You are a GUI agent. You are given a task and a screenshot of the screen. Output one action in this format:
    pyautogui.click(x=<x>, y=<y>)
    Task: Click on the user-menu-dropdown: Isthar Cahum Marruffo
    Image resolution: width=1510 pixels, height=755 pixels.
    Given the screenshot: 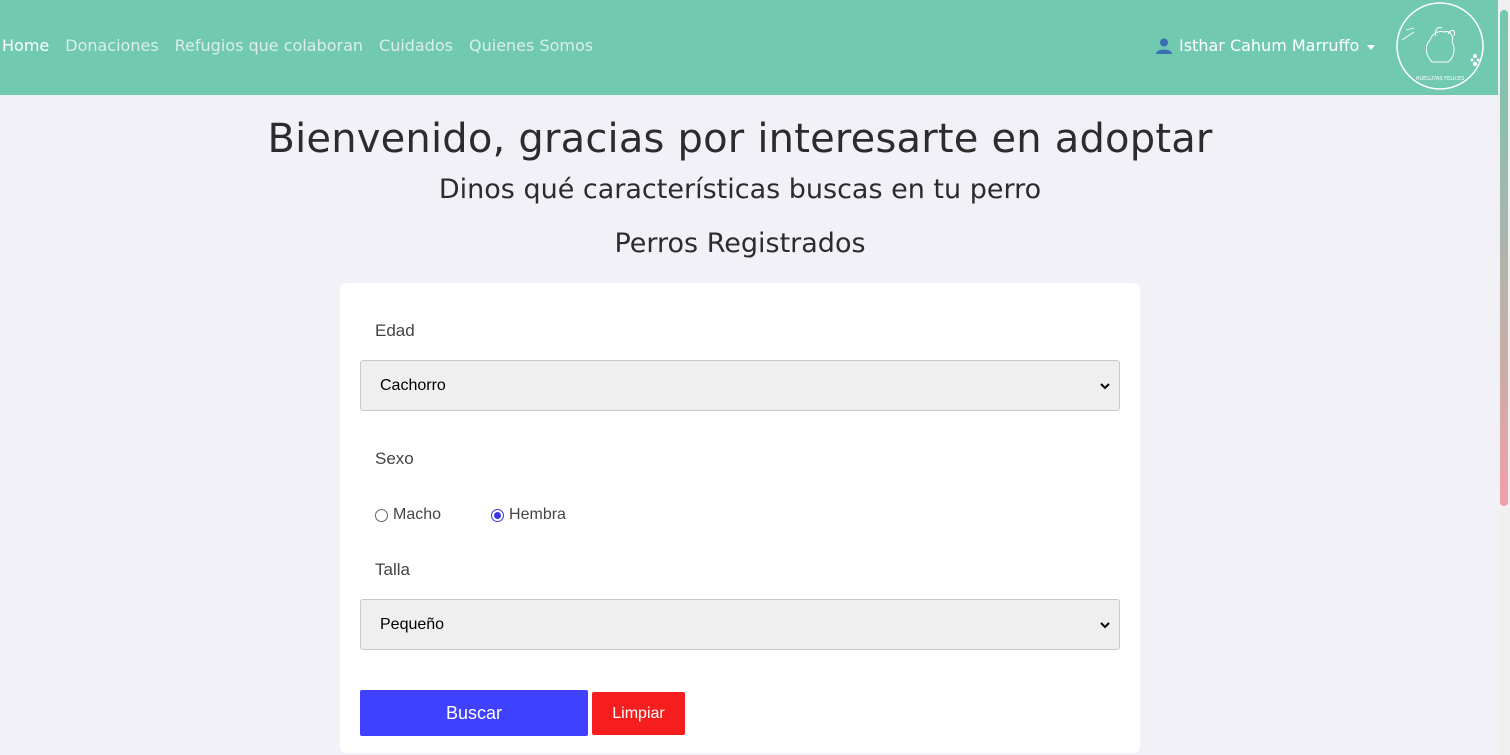 What is the action you would take?
    pyautogui.click(x=1265, y=46)
    